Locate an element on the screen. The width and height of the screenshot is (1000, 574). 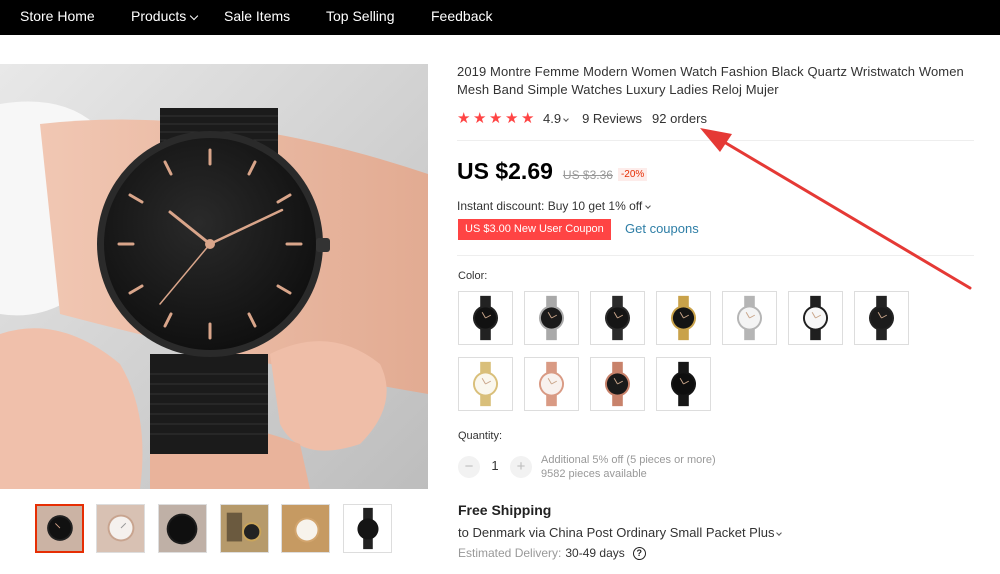
color-swatch-black-mesh is located at coordinates (485, 318).